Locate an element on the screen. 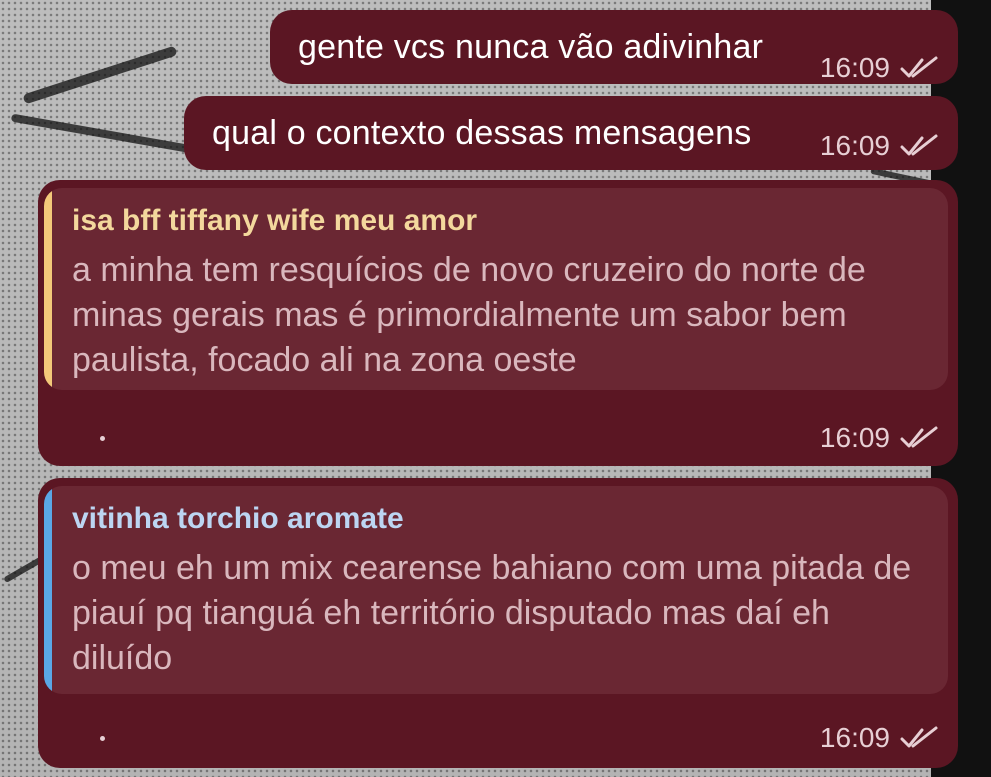 The width and height of the screenshot is (991, 777). reply-author: vitinha torchio aromate is located at coordinates (238, 518).